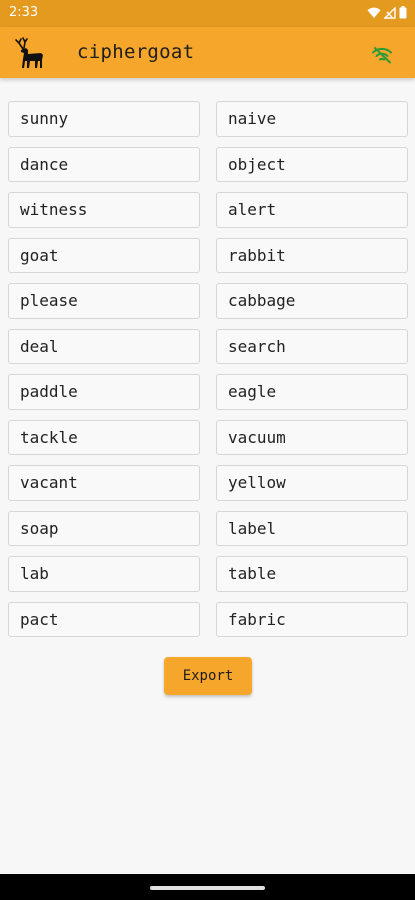  I want to click on word-field: eagle, so click(312, 392).